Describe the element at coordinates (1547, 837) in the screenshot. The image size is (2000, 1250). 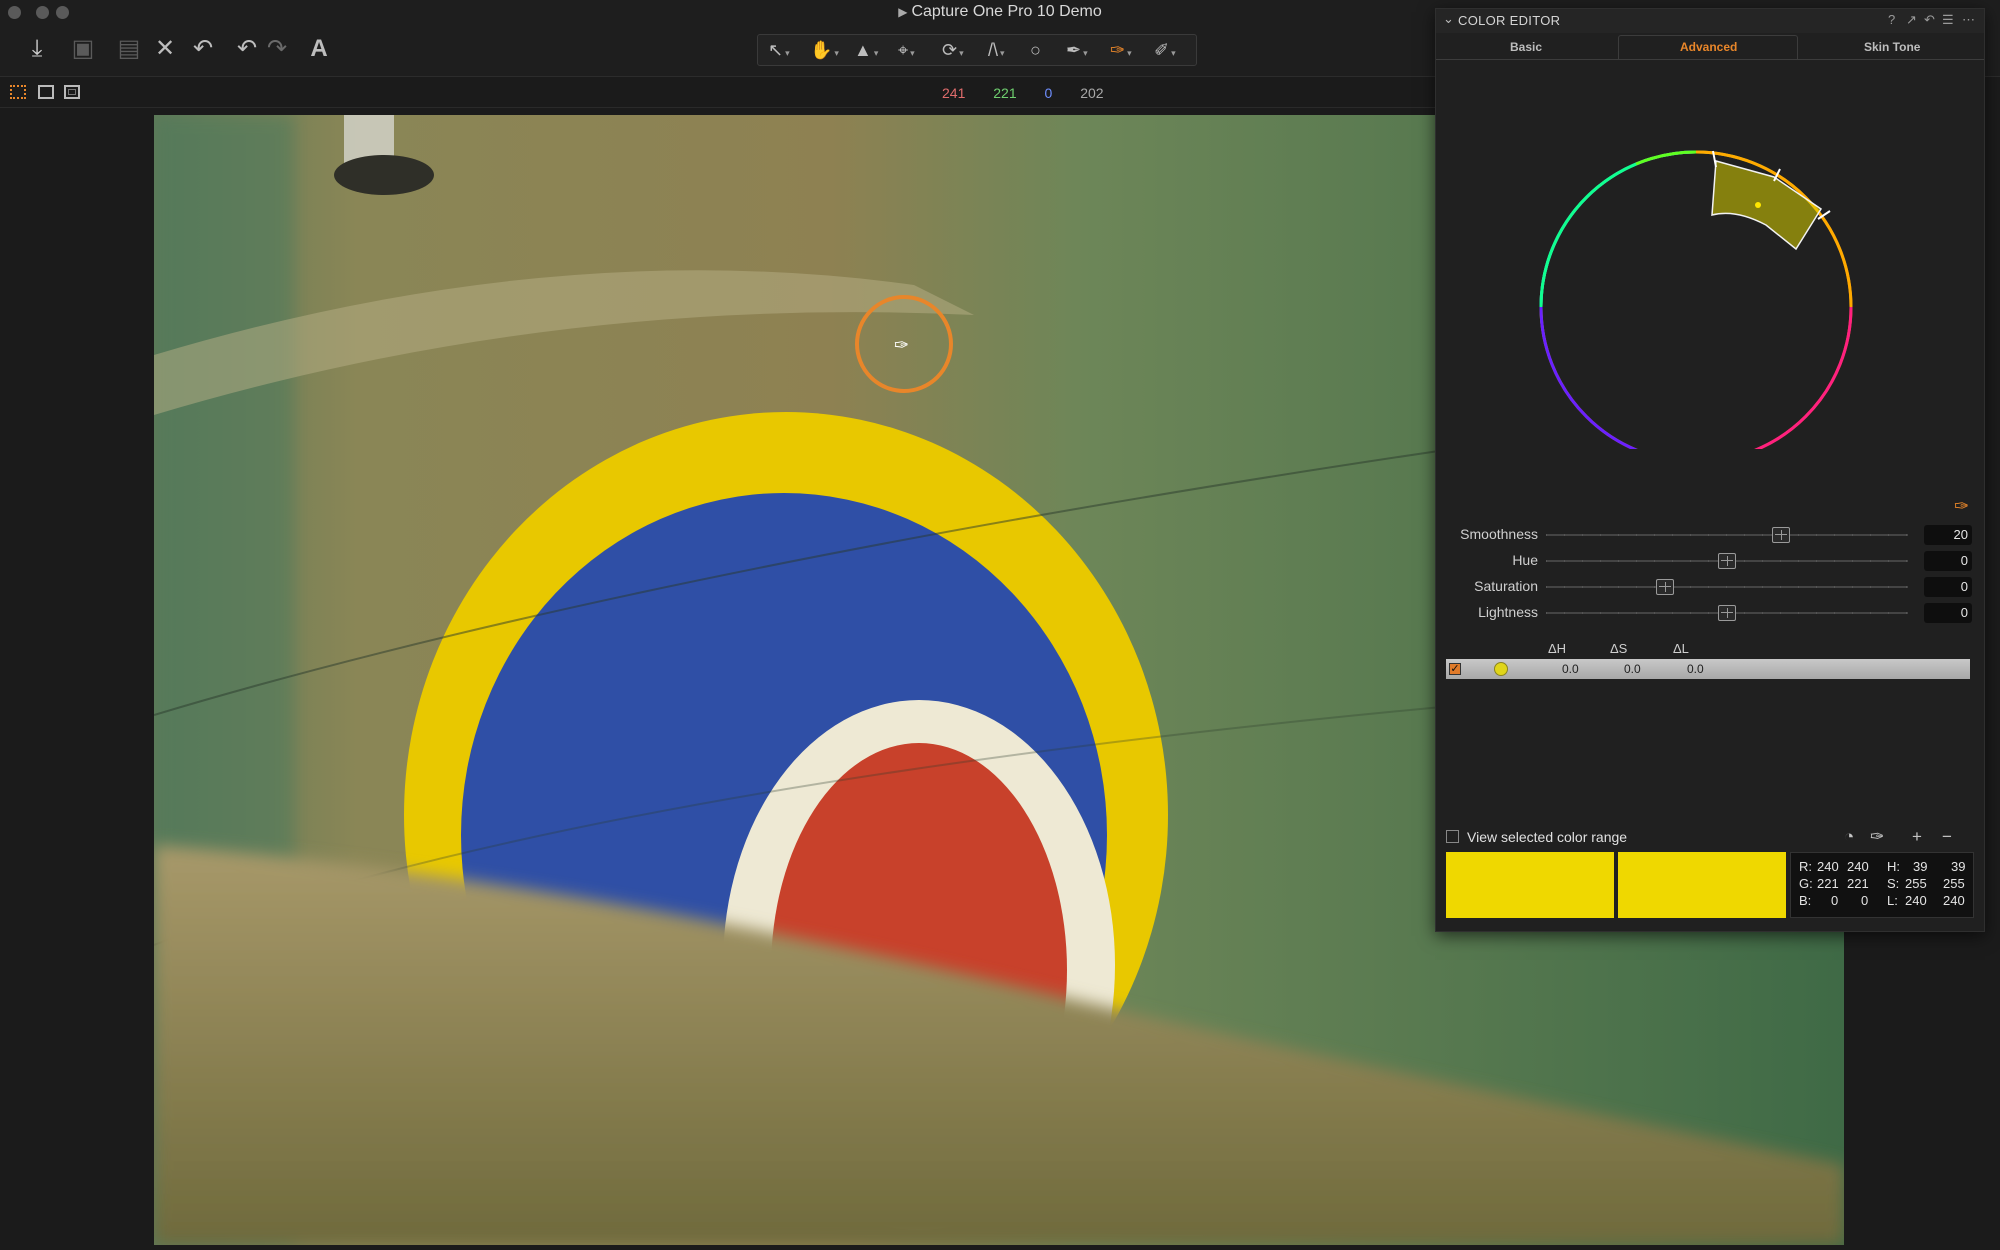
I see `view-range-label: View selected color range` at that location.